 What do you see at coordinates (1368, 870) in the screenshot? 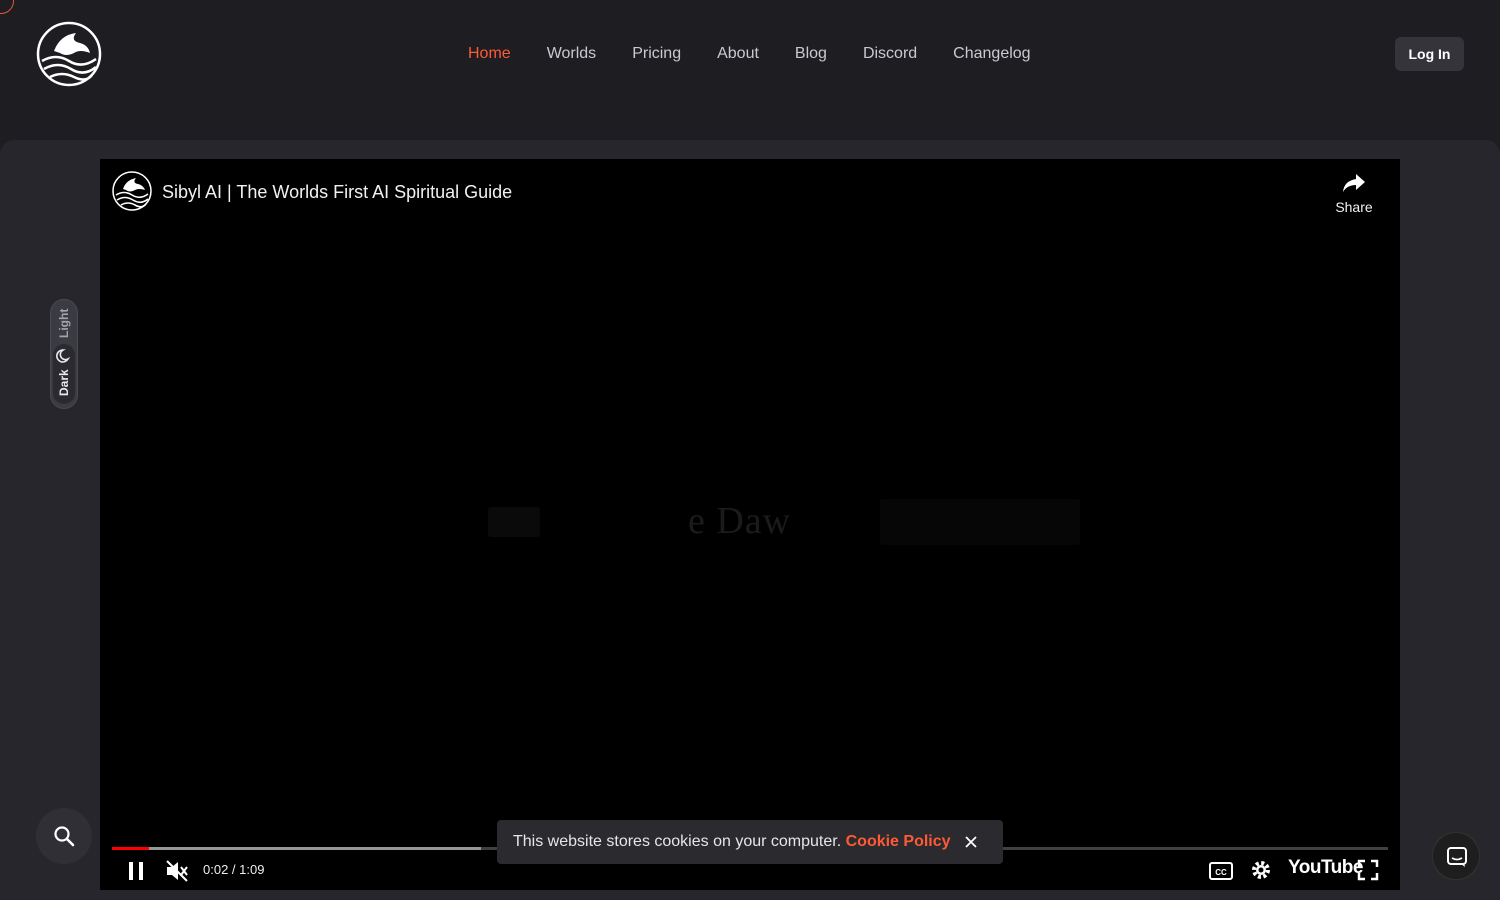
I see `fullscreen-icon` at bounding box center [1368, 870].